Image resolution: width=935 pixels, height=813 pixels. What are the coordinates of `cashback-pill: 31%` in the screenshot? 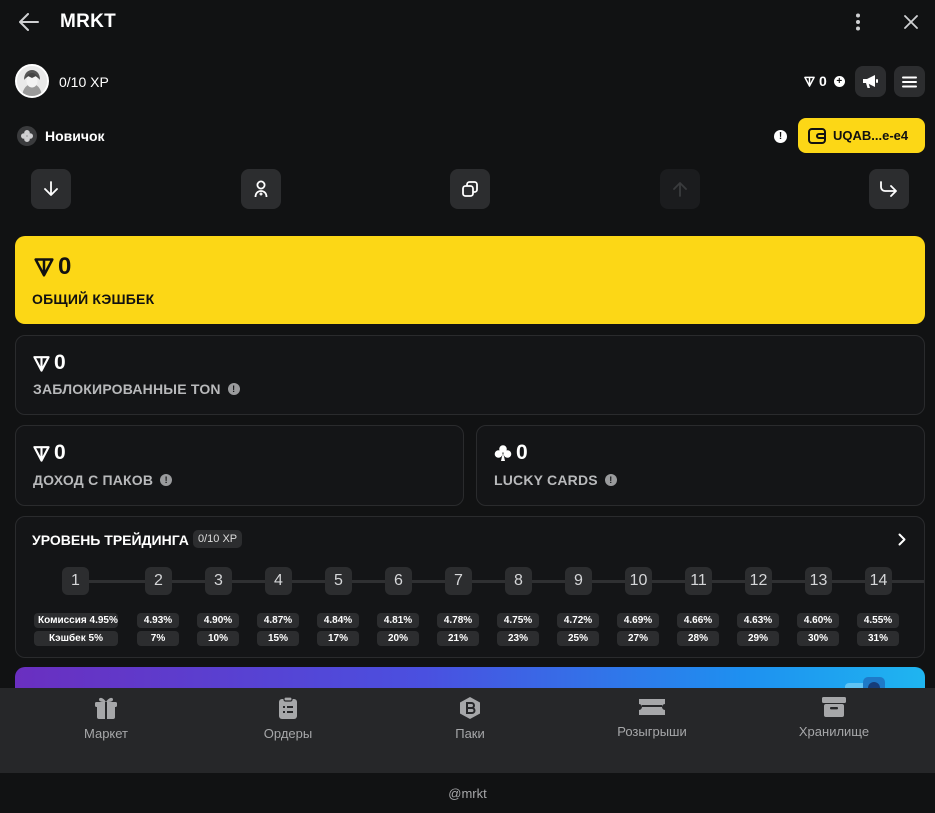 It's located at (878, 638).